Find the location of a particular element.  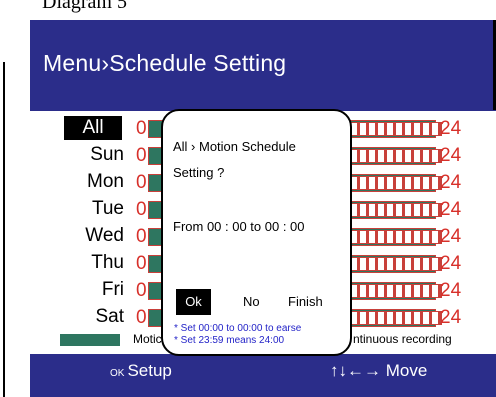

day-wed: Wed is located at coordinates (92, 236).